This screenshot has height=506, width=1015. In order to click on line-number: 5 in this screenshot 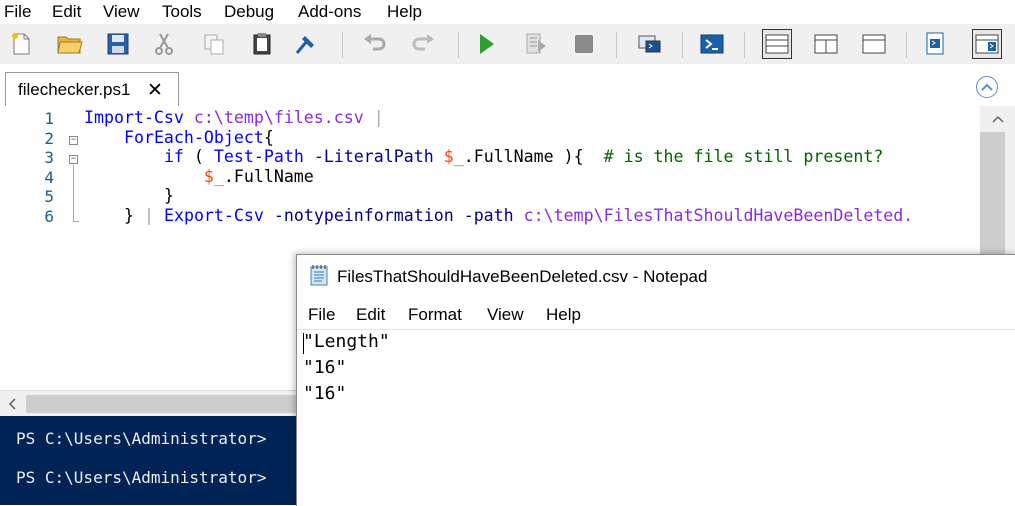, I will do `click(49, 196)`.